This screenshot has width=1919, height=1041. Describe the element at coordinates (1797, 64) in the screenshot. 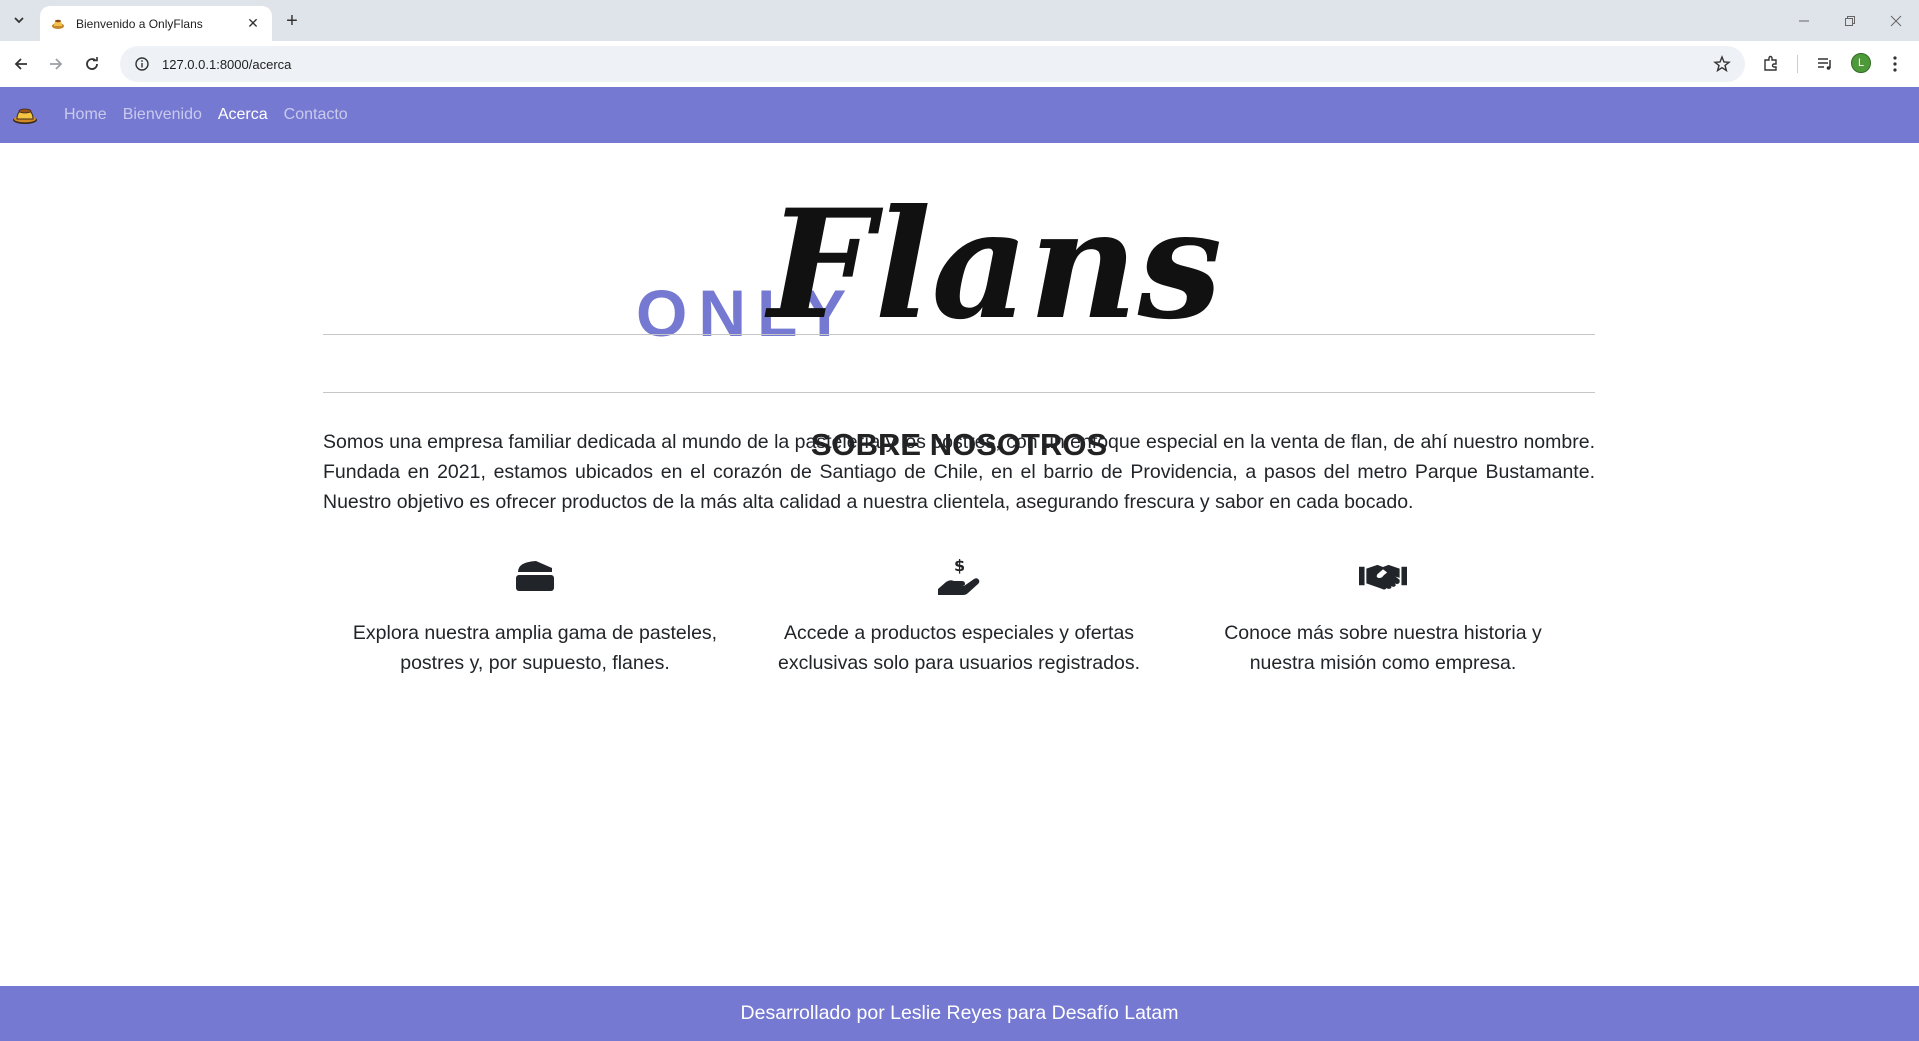

I see `toolbar-separator` at that location.